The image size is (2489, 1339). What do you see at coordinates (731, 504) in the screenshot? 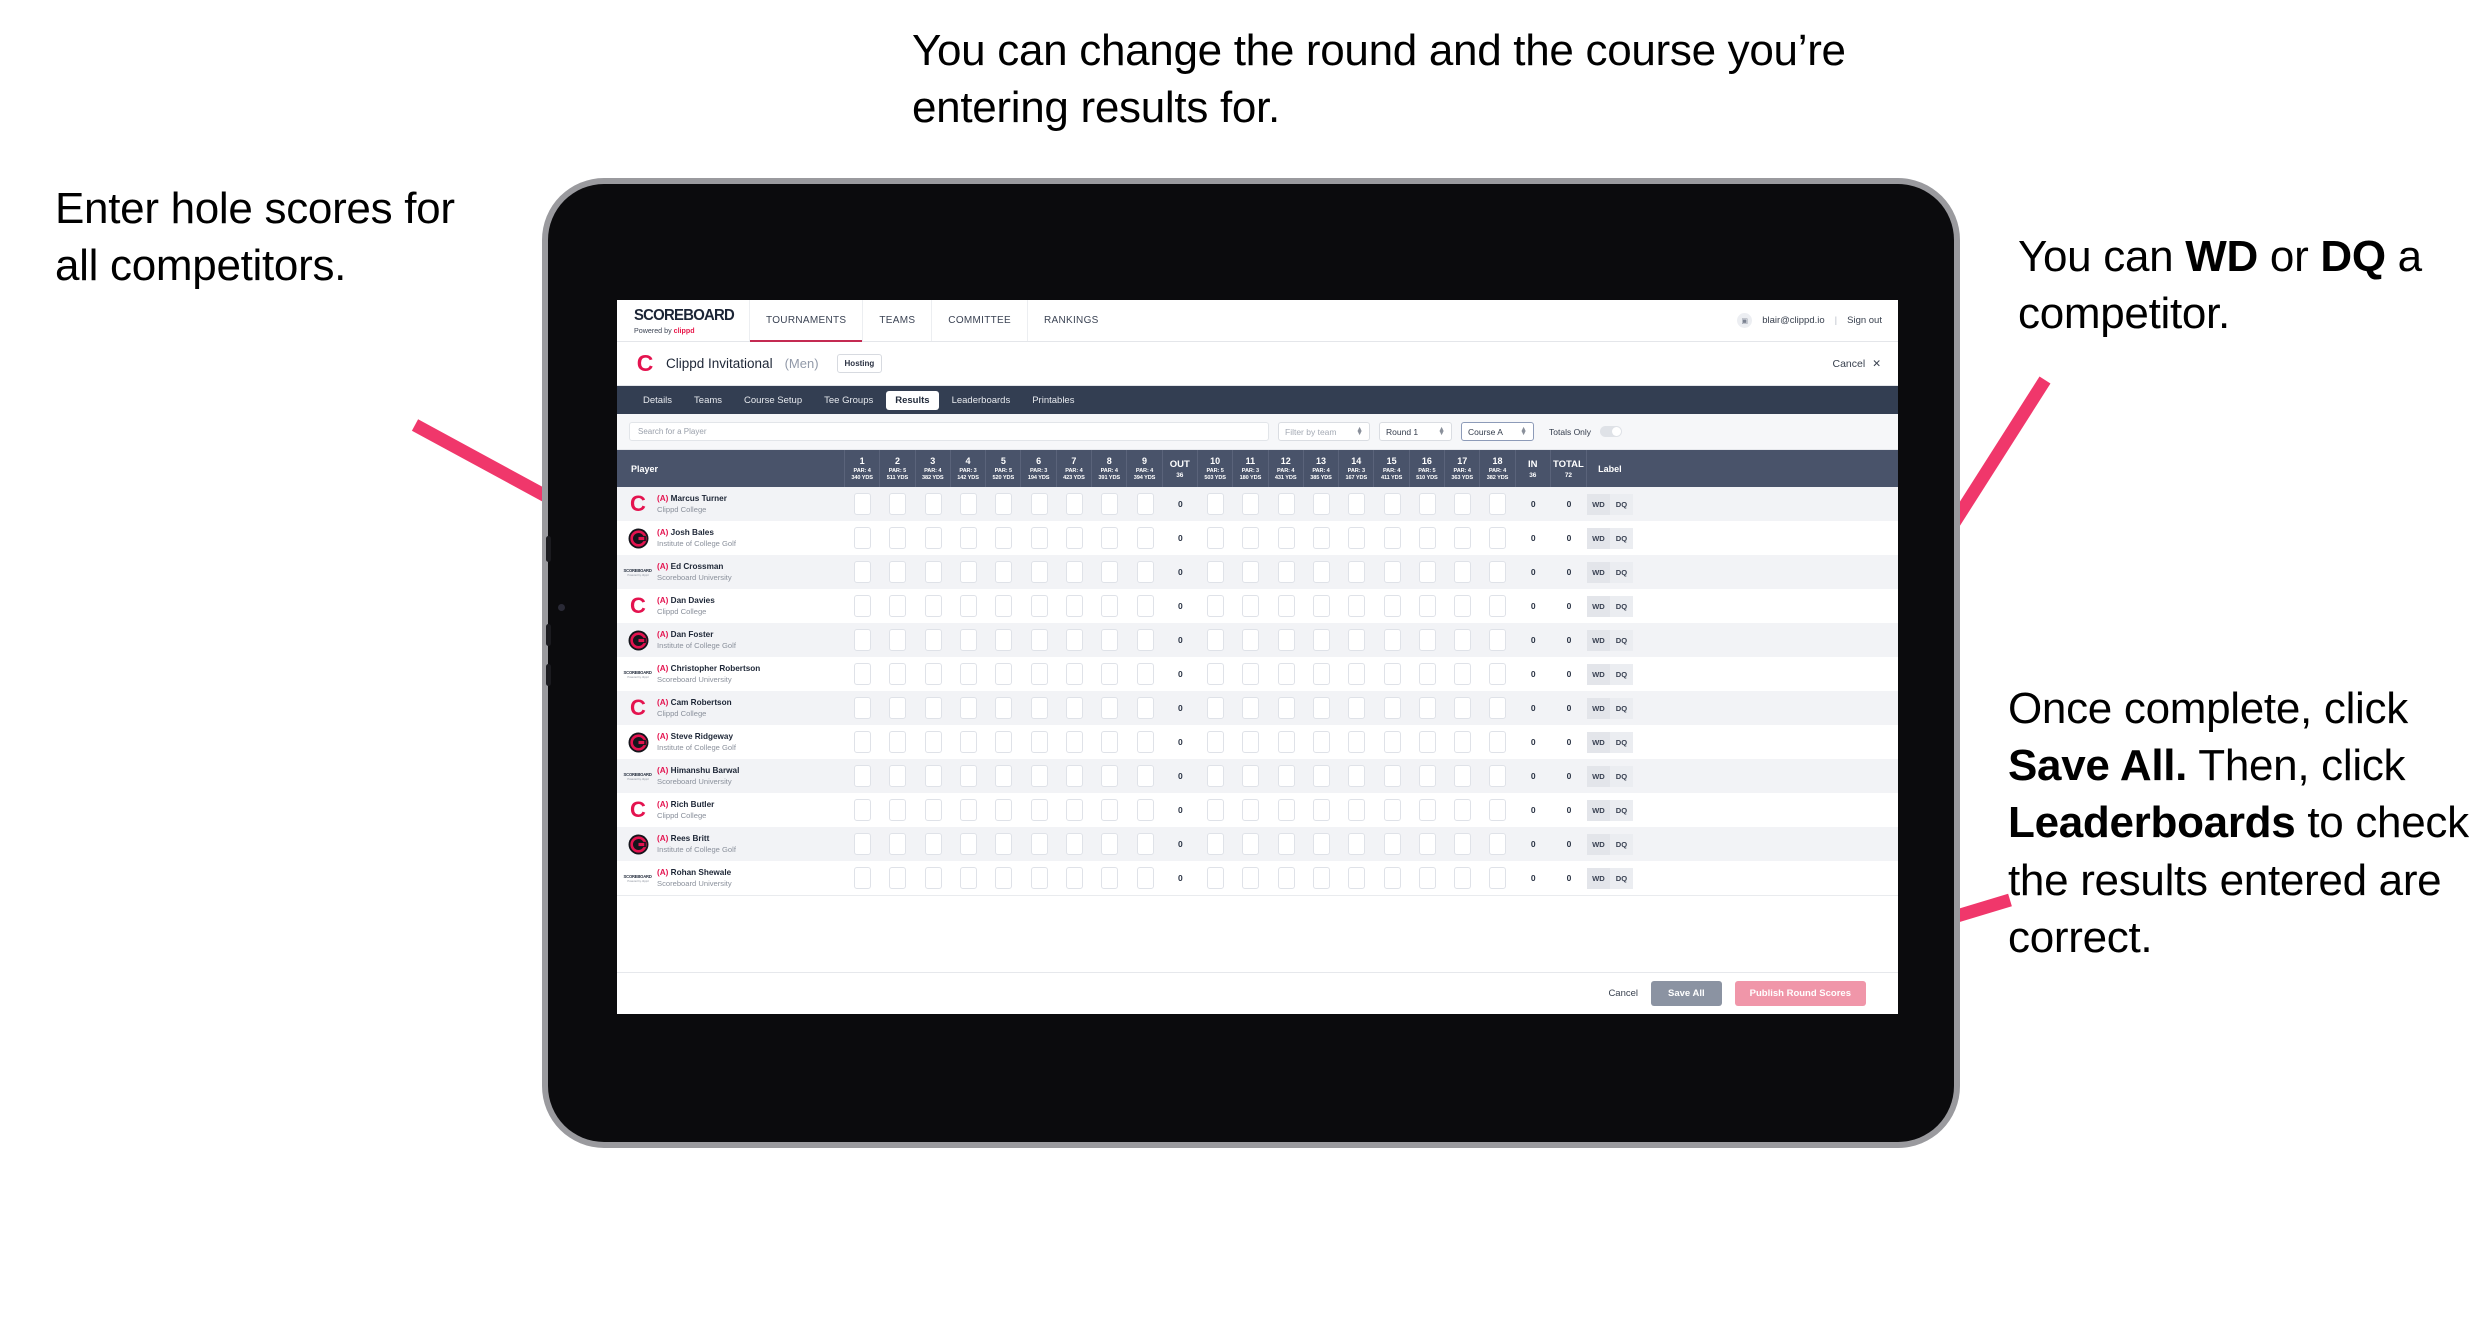
I see `player-cell: C (A) Marcus Turner Clippd College` at bounding box center [731, 504].